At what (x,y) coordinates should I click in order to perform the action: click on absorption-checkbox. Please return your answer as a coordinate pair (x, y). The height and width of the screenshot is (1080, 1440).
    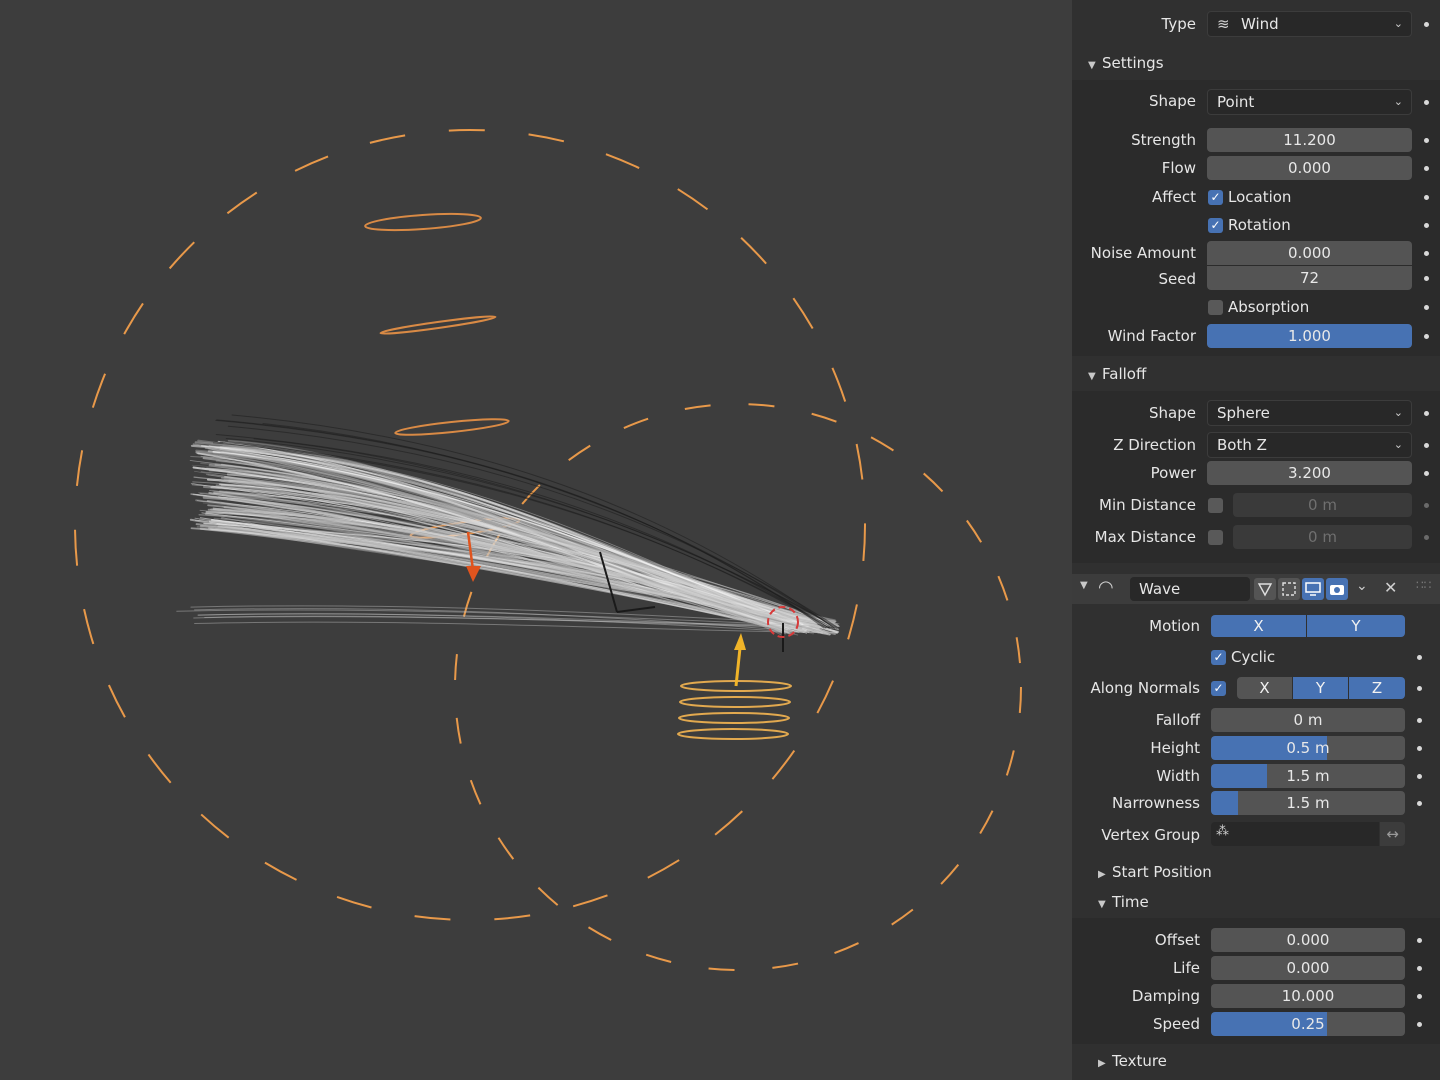
    Looking at the image, I should click on (1215, 307).